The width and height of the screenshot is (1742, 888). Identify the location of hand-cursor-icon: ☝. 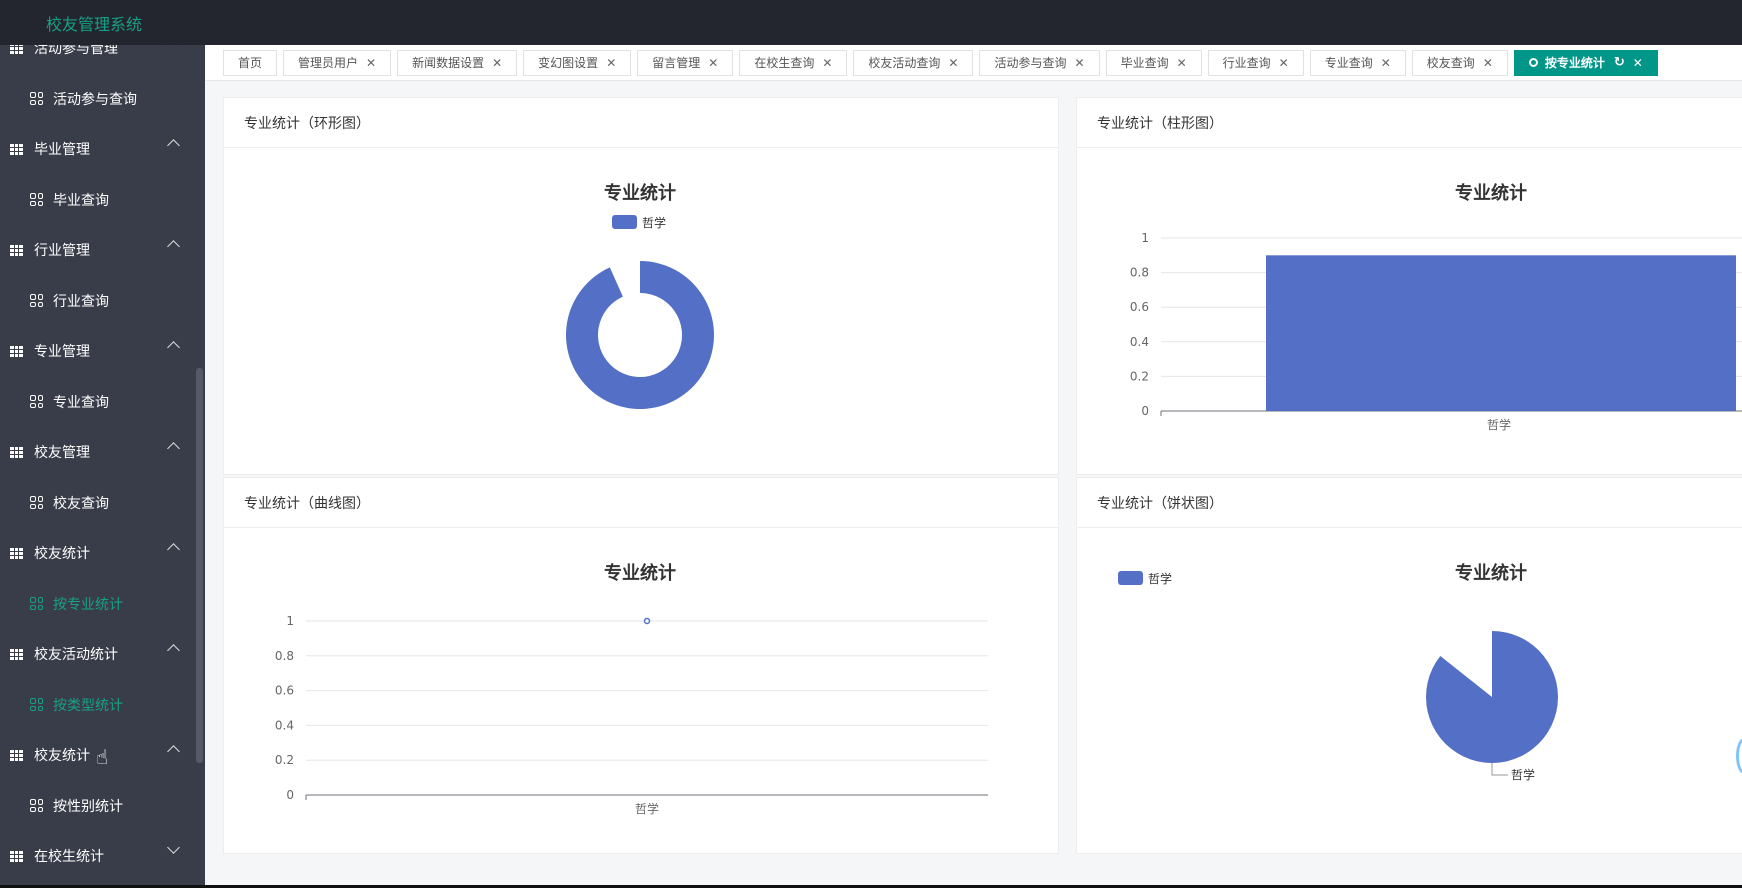
(102, 757).